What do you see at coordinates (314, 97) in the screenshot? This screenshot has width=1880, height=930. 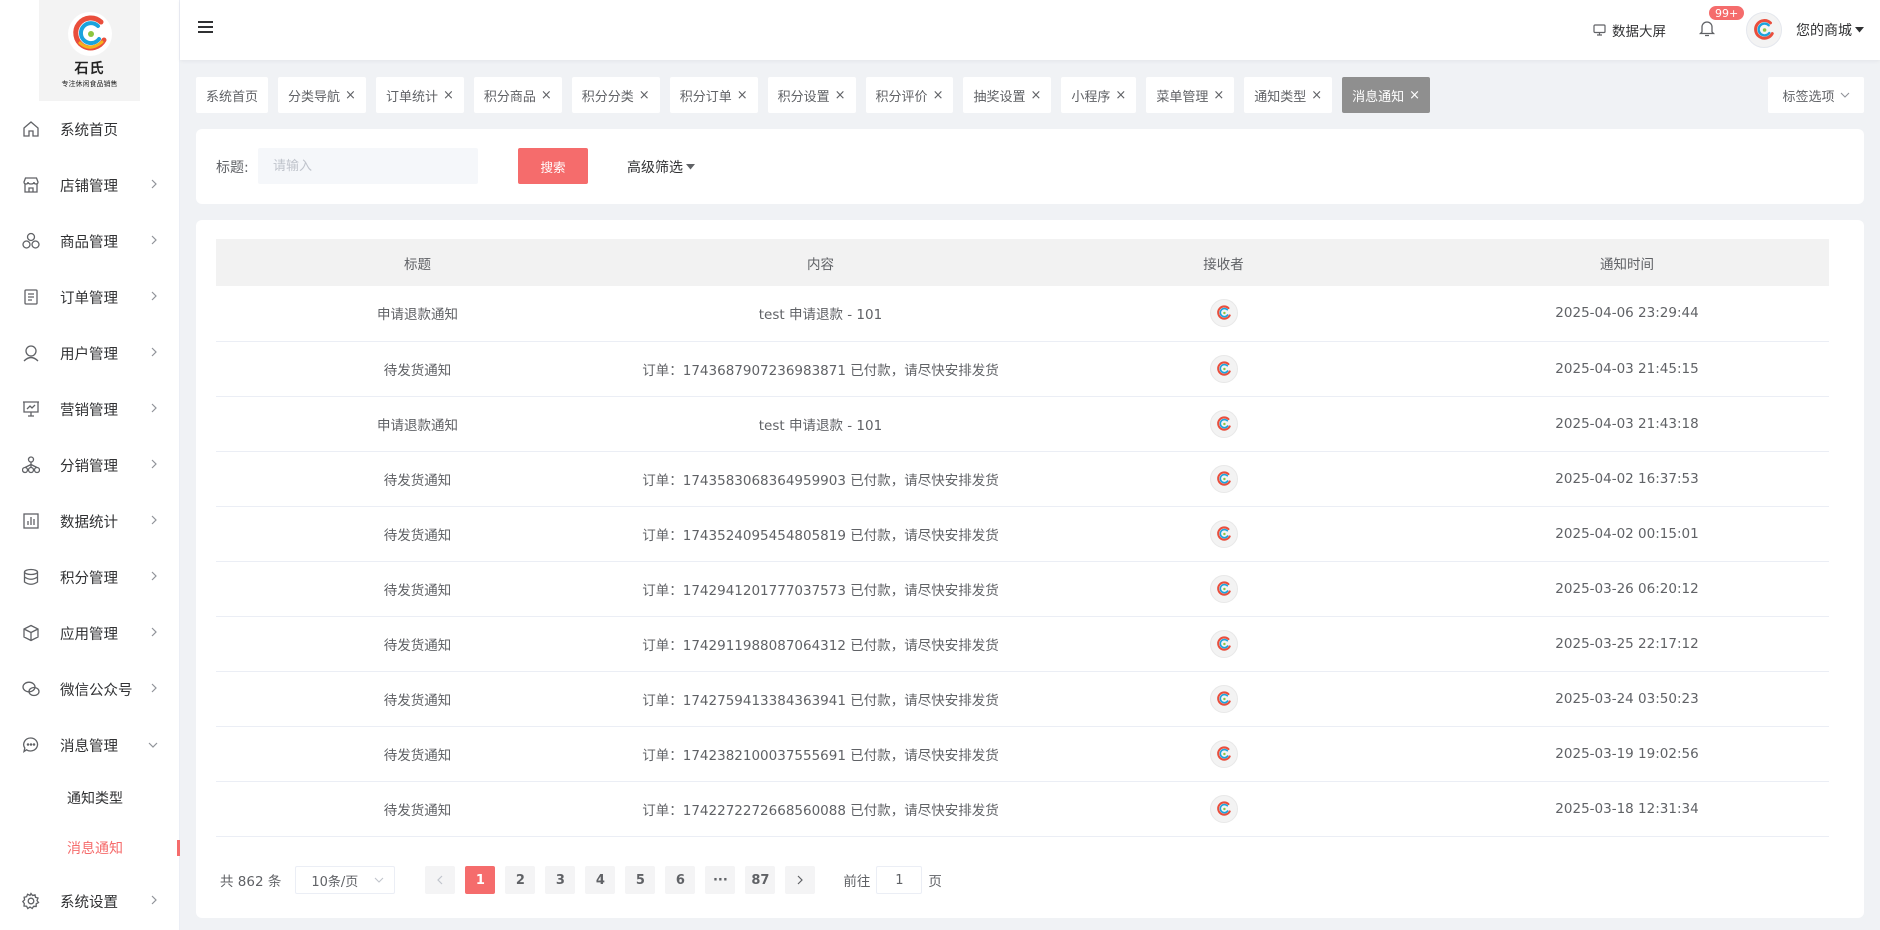 I see `tab-tag-label: 分类导航` at bounding box center [314, 97].